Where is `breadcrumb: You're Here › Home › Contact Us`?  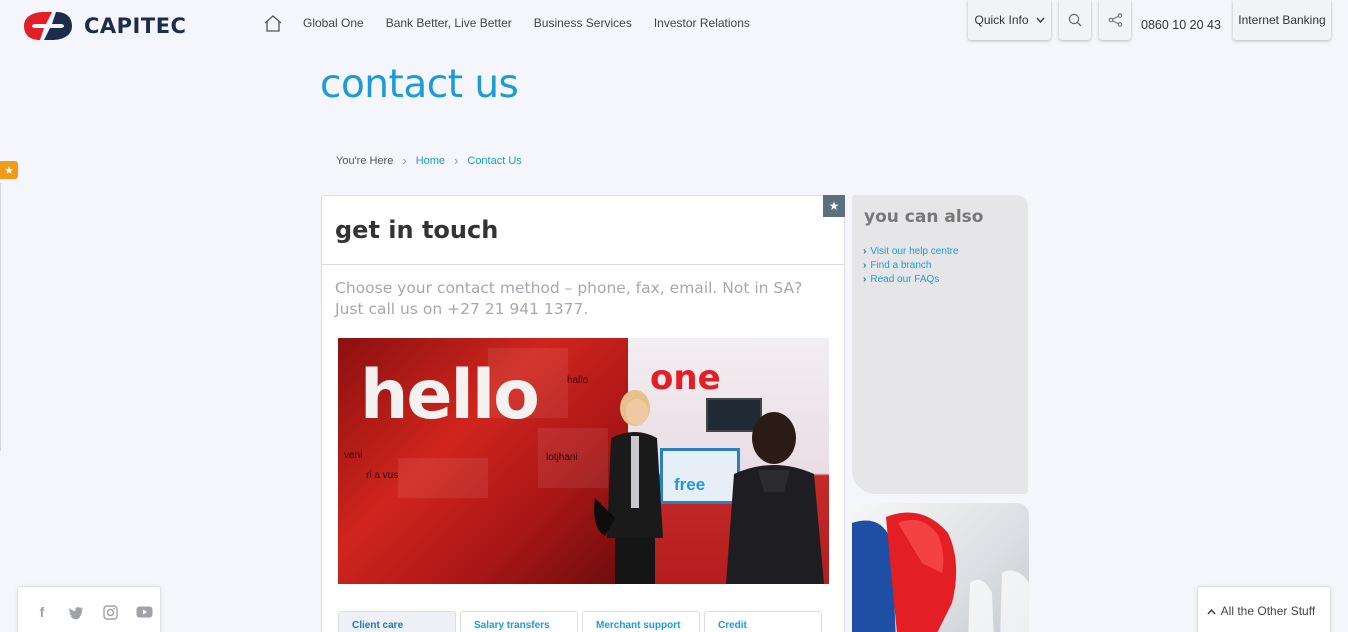
breadcrumb: You're Here › Home › Contact Us is located at coordinates (429, 160).